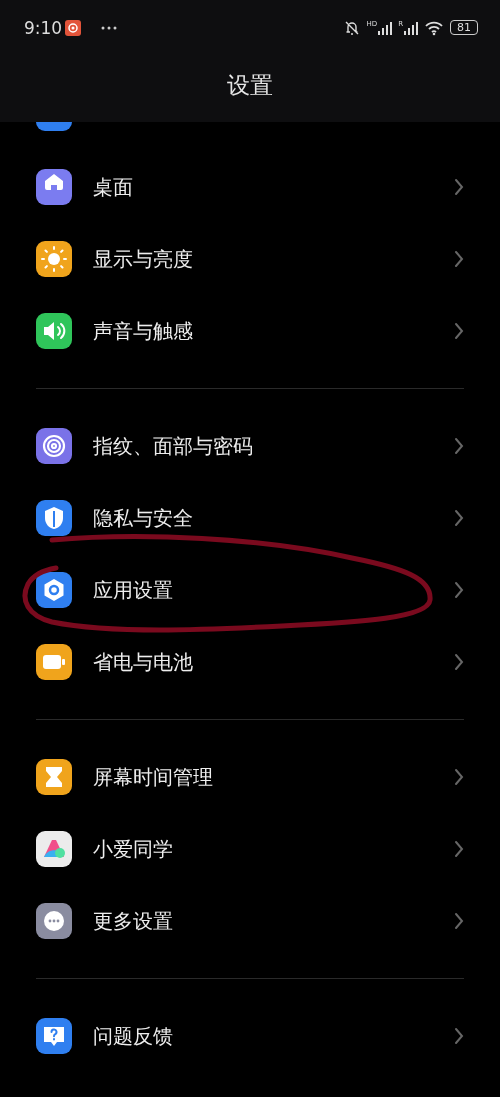 Image resolution: width=500 pixels, height=1097 pixels. What do you see at coordinates (250, 849) in the screenshot?
I see `settings-item: 小爱同学` at bounding box center [250, 849].